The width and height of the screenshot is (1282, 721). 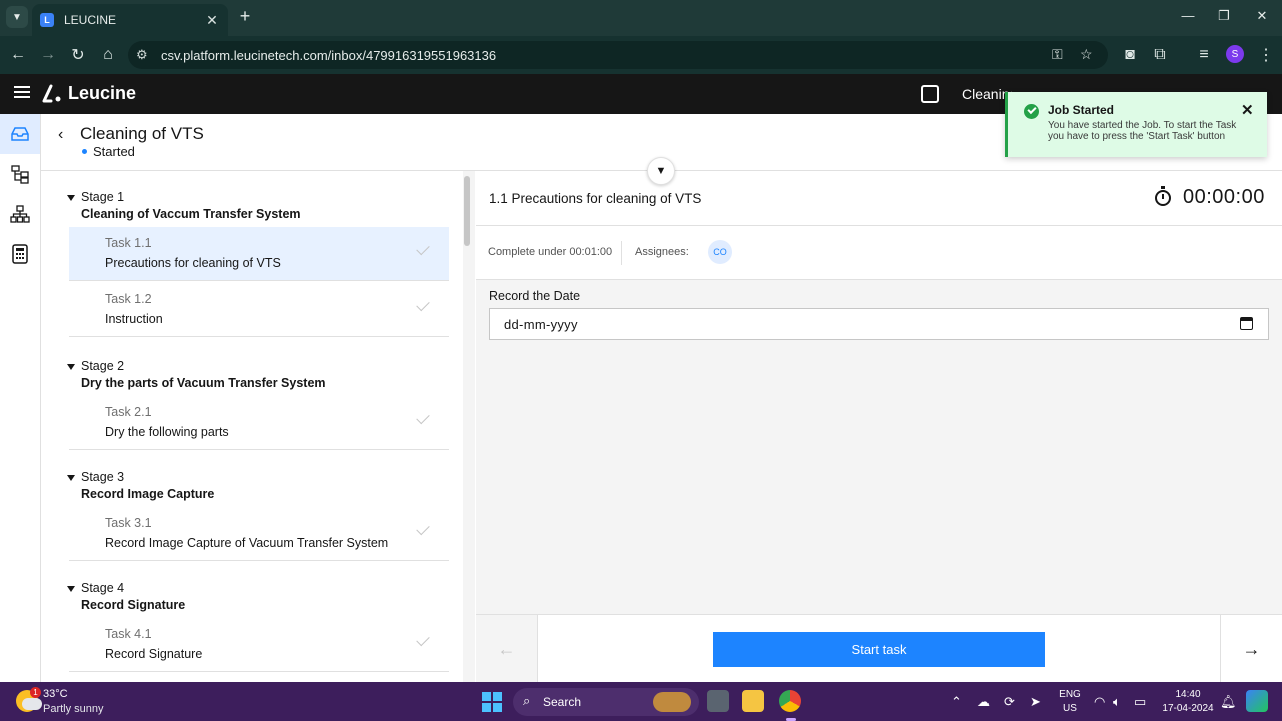 What do you see at coordinates (128, 523) in the screenshot?
I see `task-number: Task 3.1` at bounding box center [128, 523].